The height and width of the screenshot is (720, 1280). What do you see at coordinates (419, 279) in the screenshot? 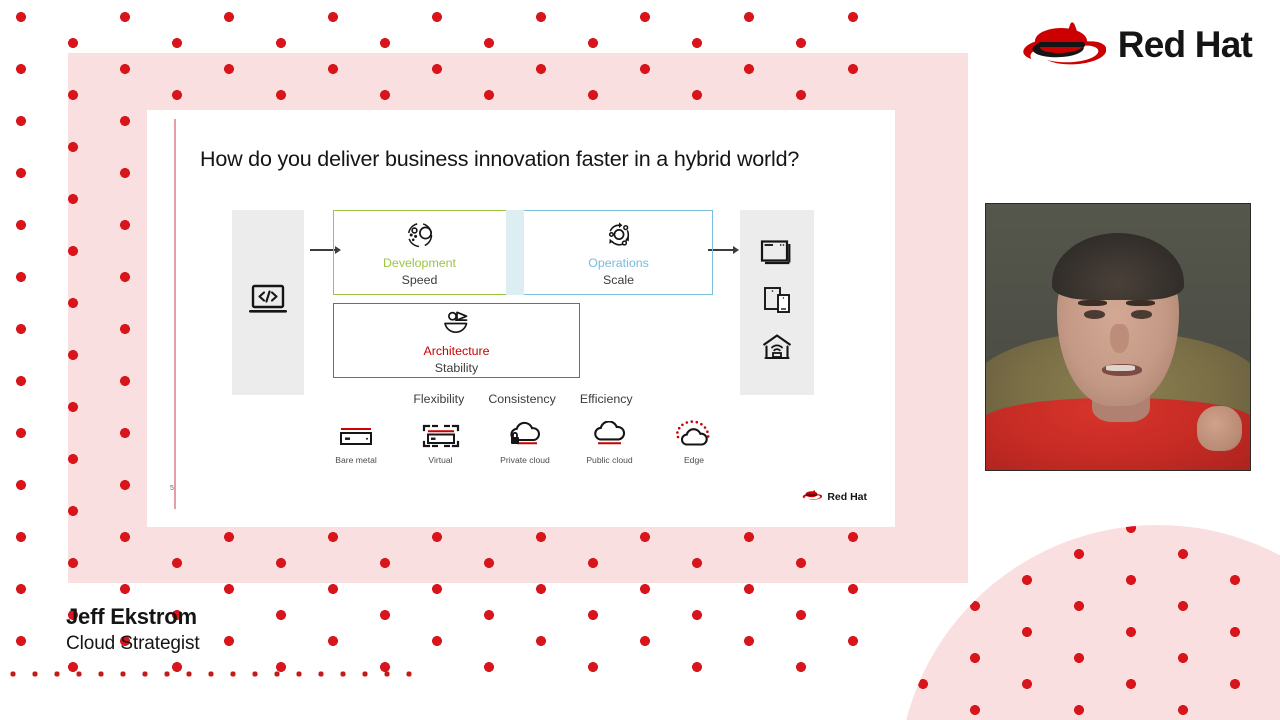
I see `development-subtitle: Speed` at bounding box center [419, 279].